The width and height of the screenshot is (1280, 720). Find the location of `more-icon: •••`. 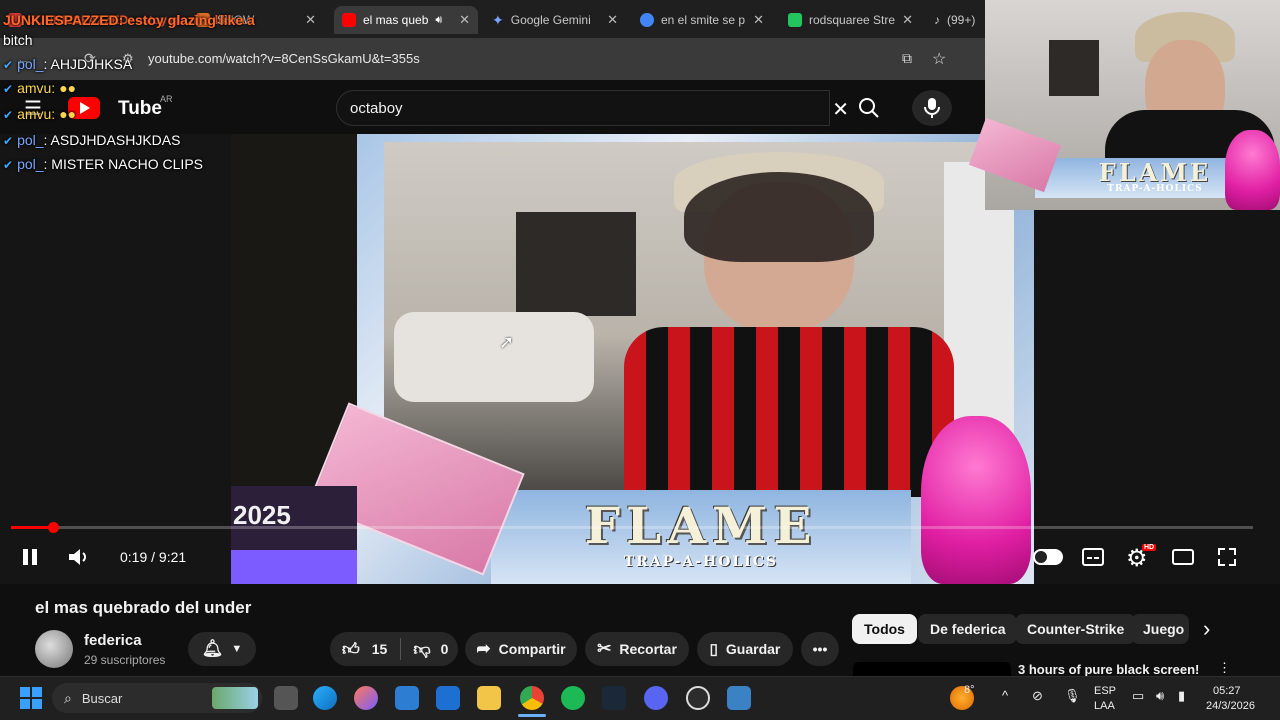

more-icon: ••• is located at coordinates (820, 649).